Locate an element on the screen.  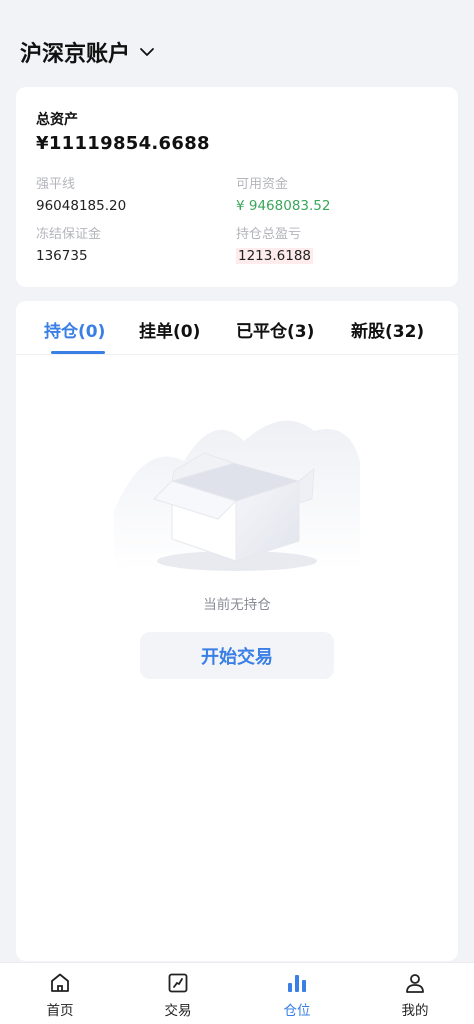
available-funds-label: 可用资金 is located at coordinates (262, 184).